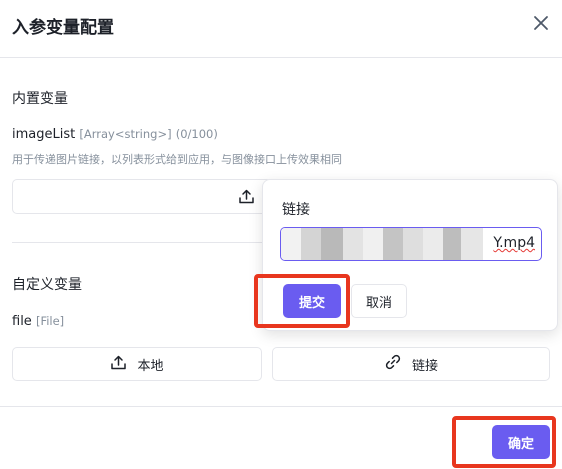 This screenshot has width=562, height=469. Describe the element at coordinates (50, 321) in the screenshot. I see `variable-type: [File]` at that location.